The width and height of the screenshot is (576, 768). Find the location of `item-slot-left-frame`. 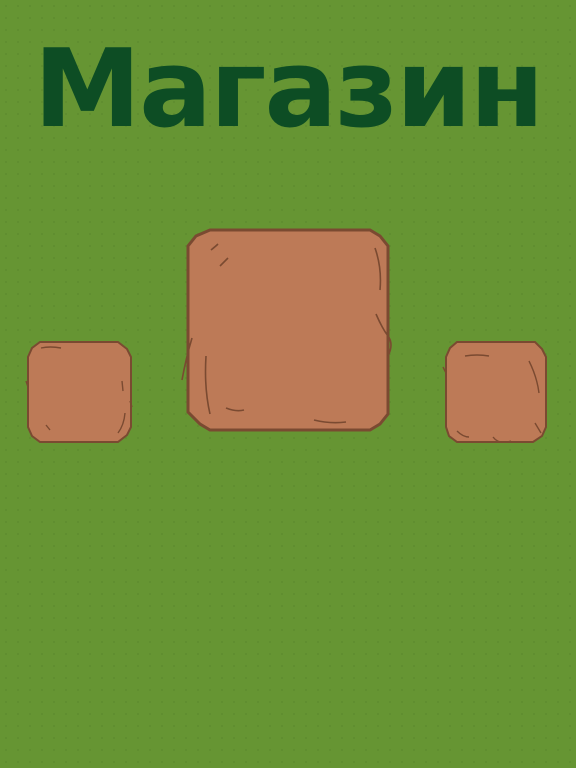

item-slot-left-frame is located at coordinates (79, 392).